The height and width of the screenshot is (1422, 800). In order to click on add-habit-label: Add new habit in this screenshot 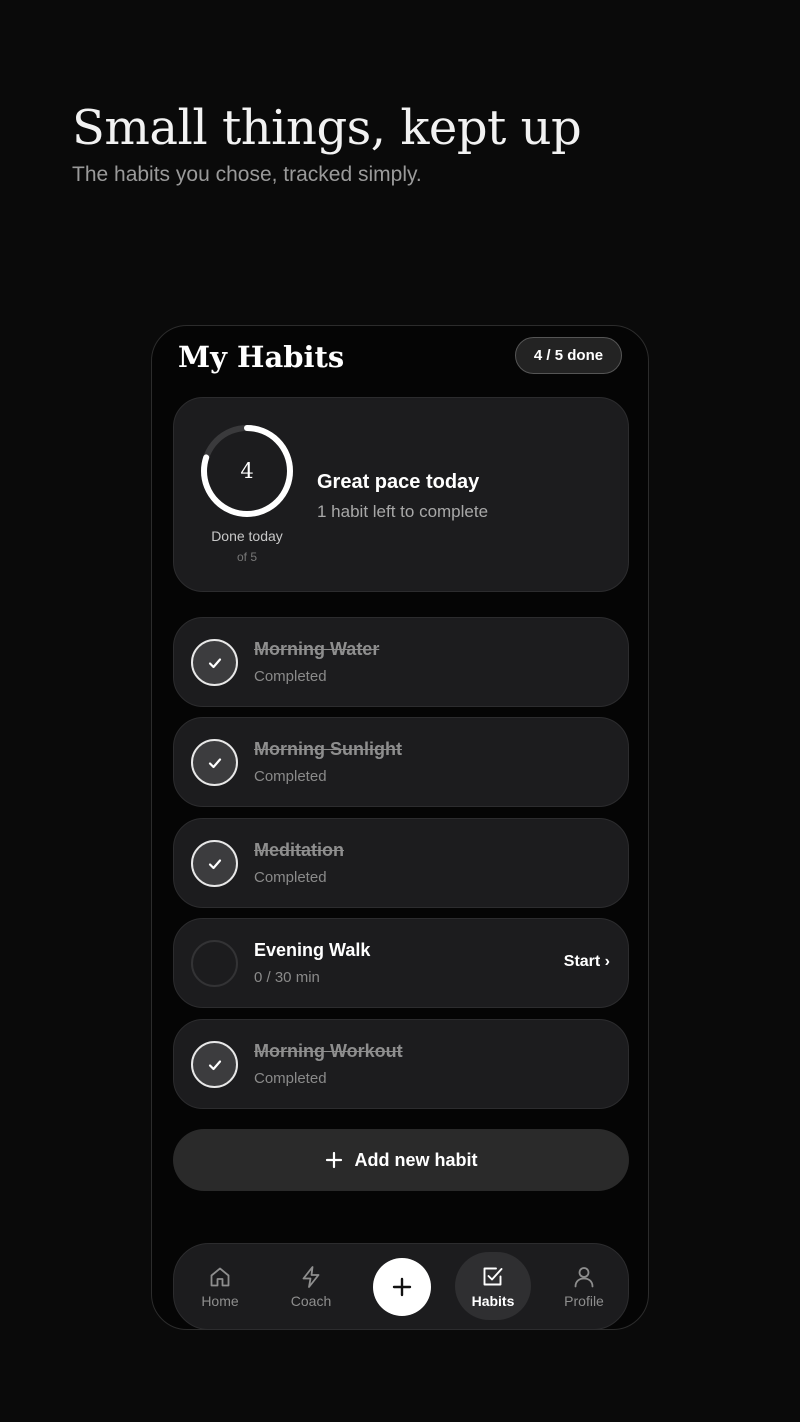, I will do `click(416, 1159)`.